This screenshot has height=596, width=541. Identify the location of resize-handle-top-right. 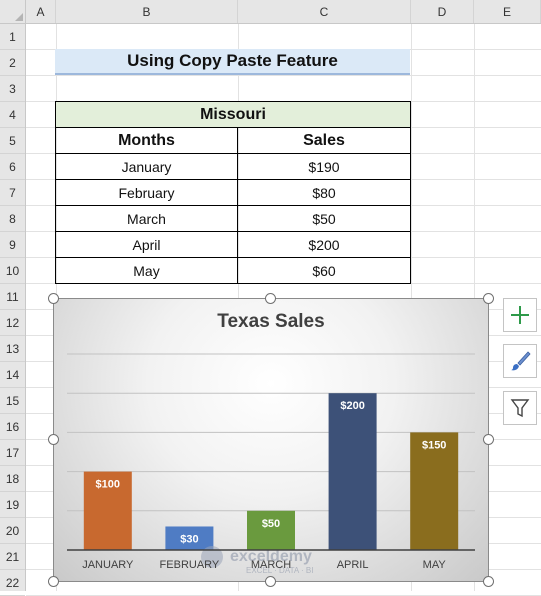
(488, 298).